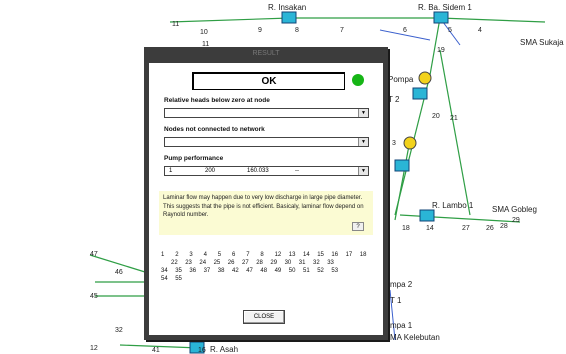 The image size is (566, 354). What do you see at coordinates (163, 255) in the screenshot?
I see `node-id: 1` at bounding box center [163, 255].